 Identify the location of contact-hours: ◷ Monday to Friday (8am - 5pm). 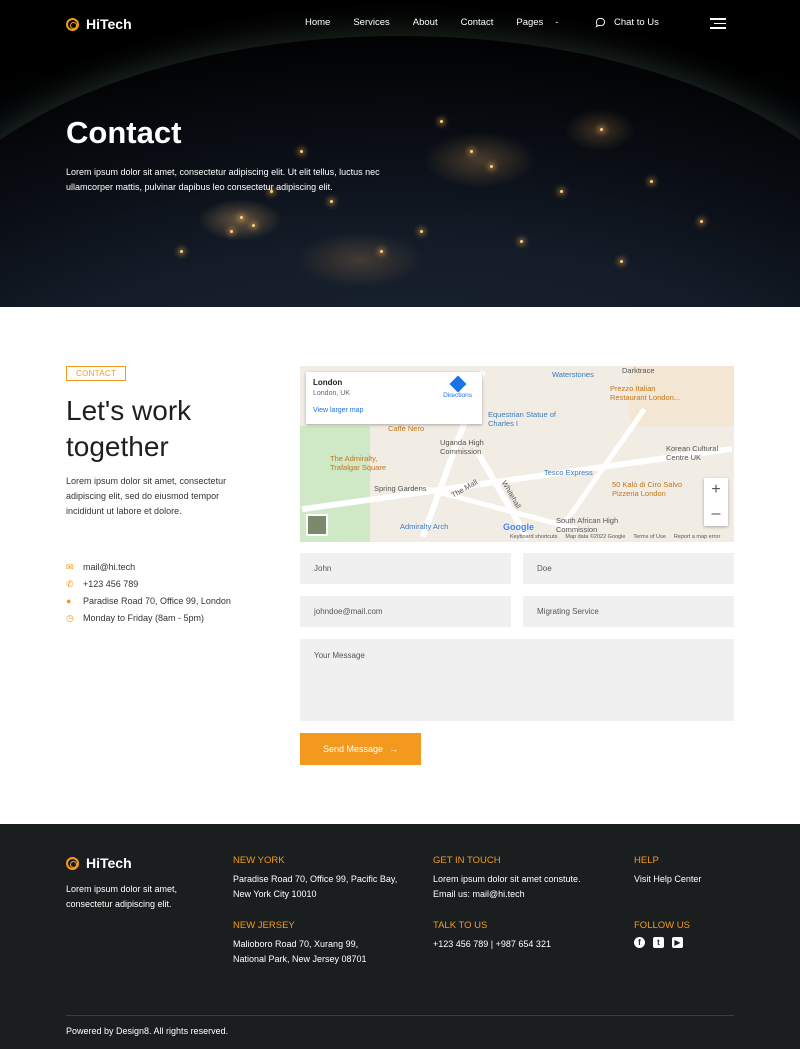
(161, 618).